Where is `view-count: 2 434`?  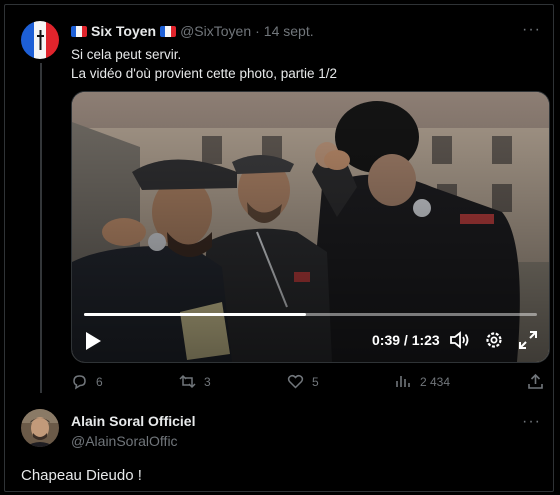 view-count: 2 434 is located at coordinates (435, 381).